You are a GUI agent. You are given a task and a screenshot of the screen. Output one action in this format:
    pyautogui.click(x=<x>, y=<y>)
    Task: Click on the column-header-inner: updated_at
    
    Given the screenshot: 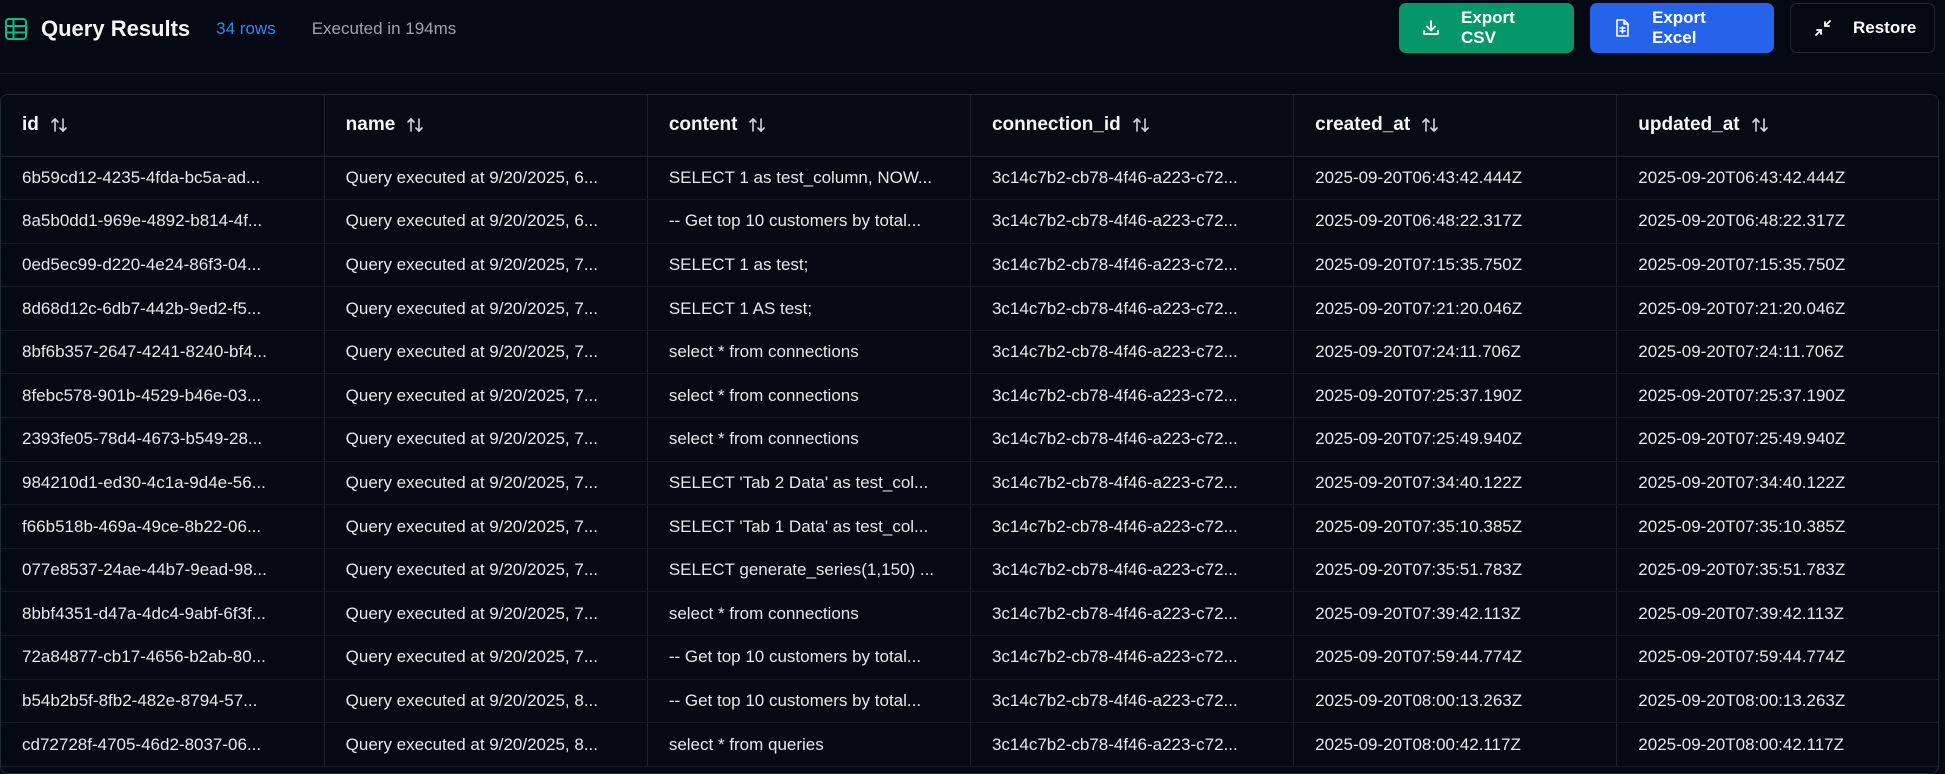 What is the action you would take?
    pyautogui.click(x=1788, y=125)
    